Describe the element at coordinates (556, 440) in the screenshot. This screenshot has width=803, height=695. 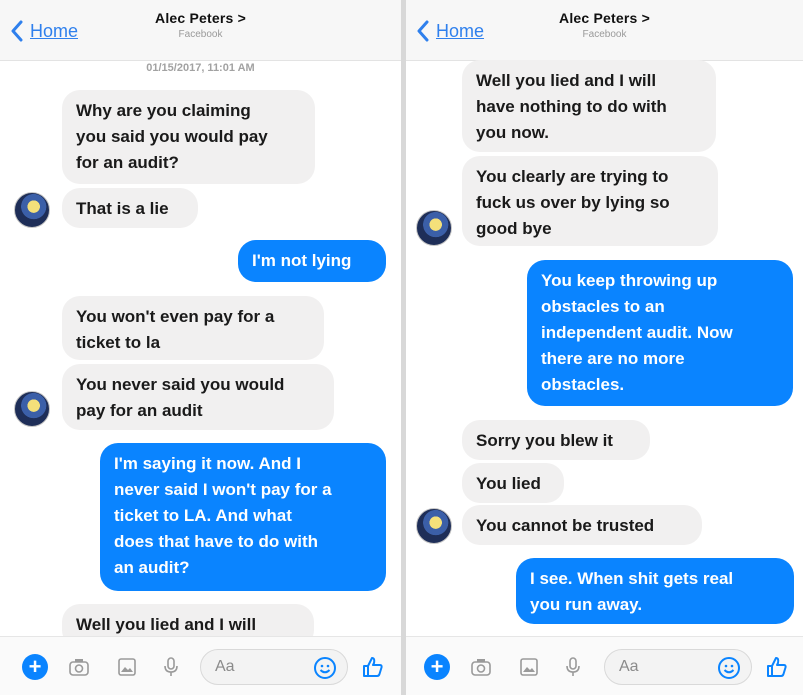
I see `incoming-message: Sorry you blew it` at that location.